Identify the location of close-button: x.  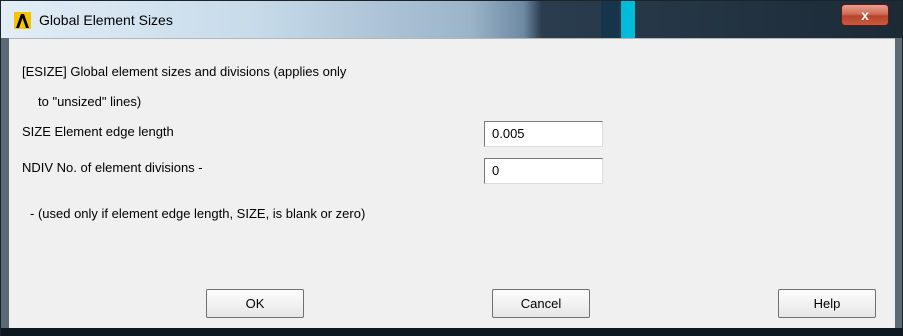
(865, 15).